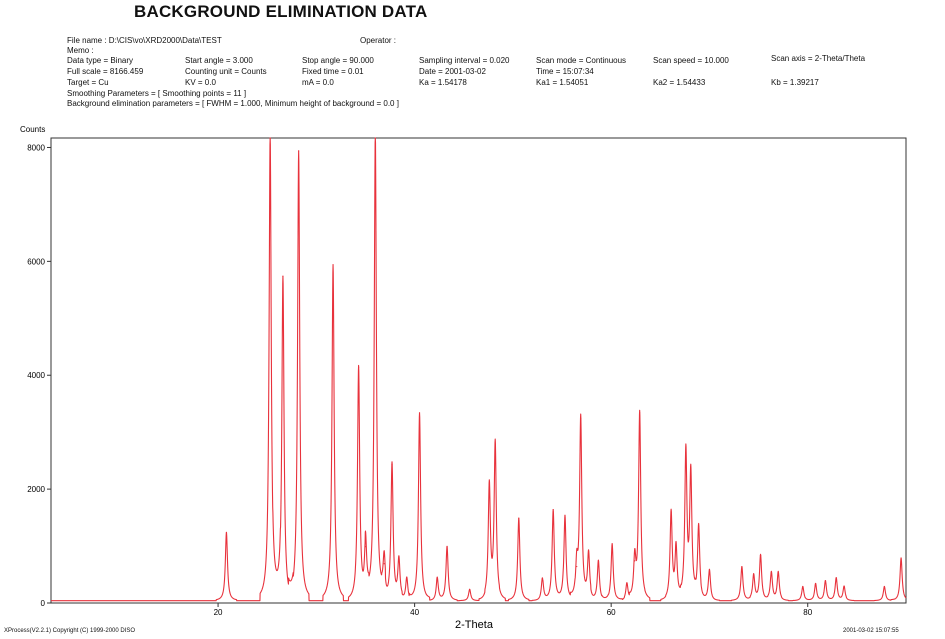 The width and height of the screenshot is (945, 639). I want to click on y-tick-label: 0, so click(43, 603).